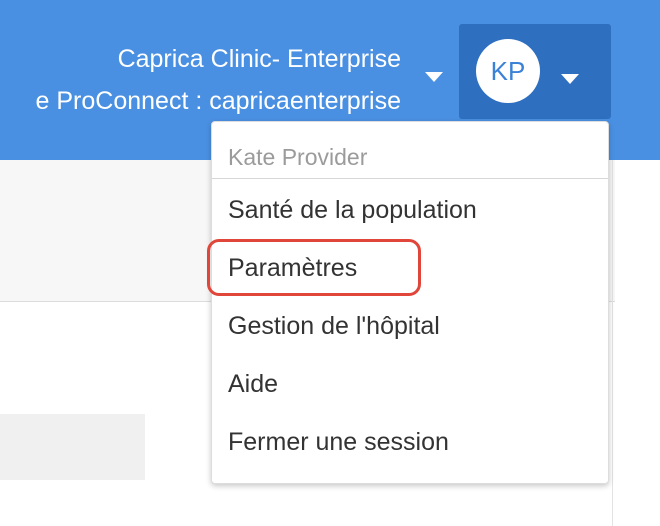 The height and width of the screenshot is (526, 660). What do you see at coordinates (72, 447) in the screenshot?
I see `content-block` at bounding box center [72, 447].